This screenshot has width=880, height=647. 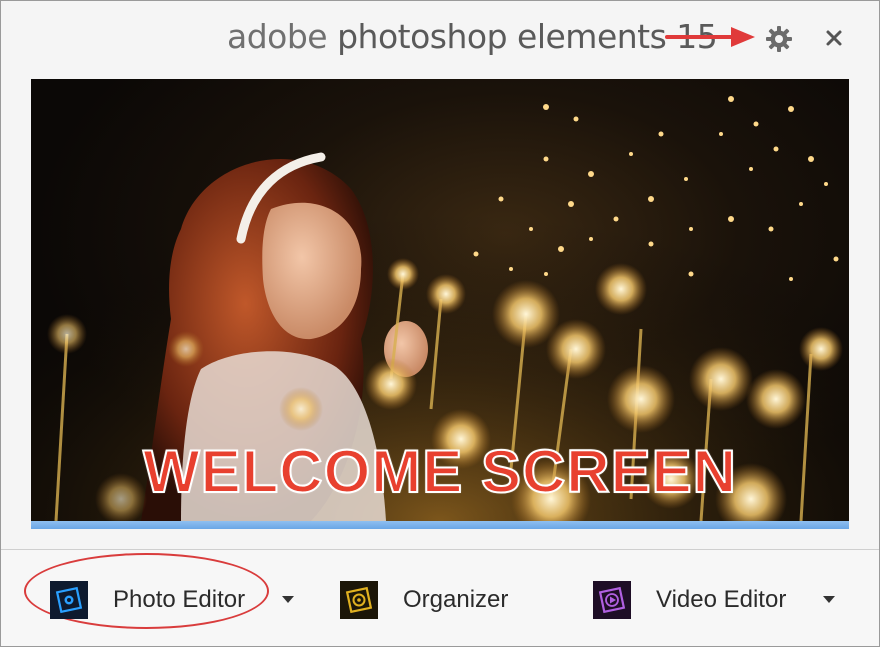 What do you see at coordinates (277, 36) in the screenshot?
I see `app-title-brand: adobe` at bounding box center [277, 36].